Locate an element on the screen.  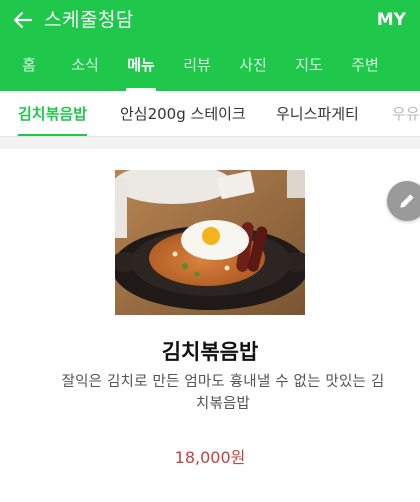
main-tabs: 홈 소식 메뉴 리뷰 사진 지도 주변 is located at coordinates (210, 65).